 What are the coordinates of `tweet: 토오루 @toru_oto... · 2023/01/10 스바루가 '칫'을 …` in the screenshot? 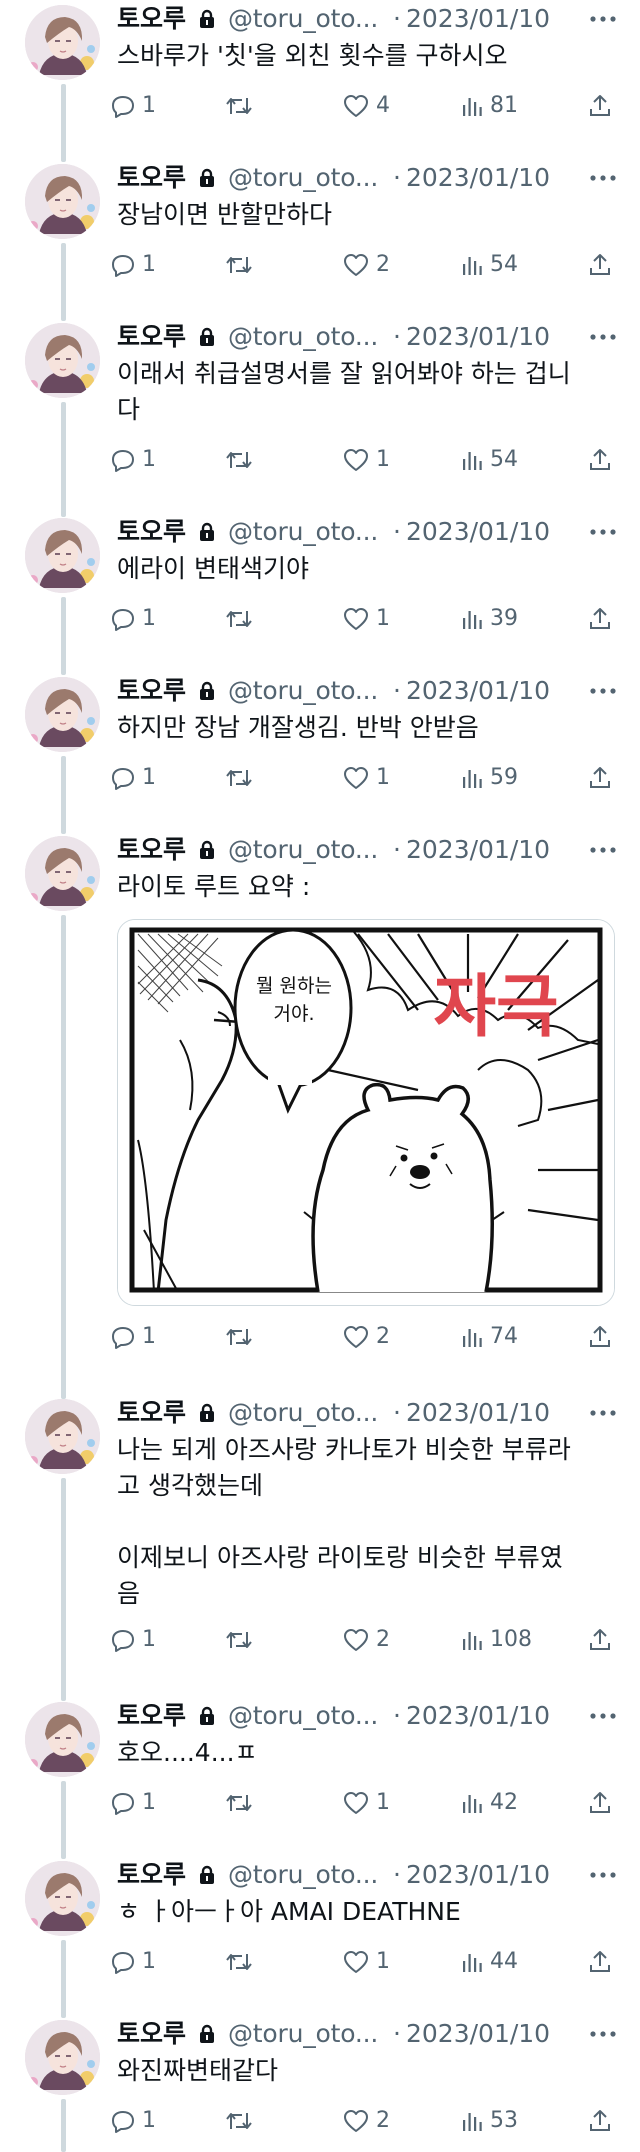 It's located at (320, 65).